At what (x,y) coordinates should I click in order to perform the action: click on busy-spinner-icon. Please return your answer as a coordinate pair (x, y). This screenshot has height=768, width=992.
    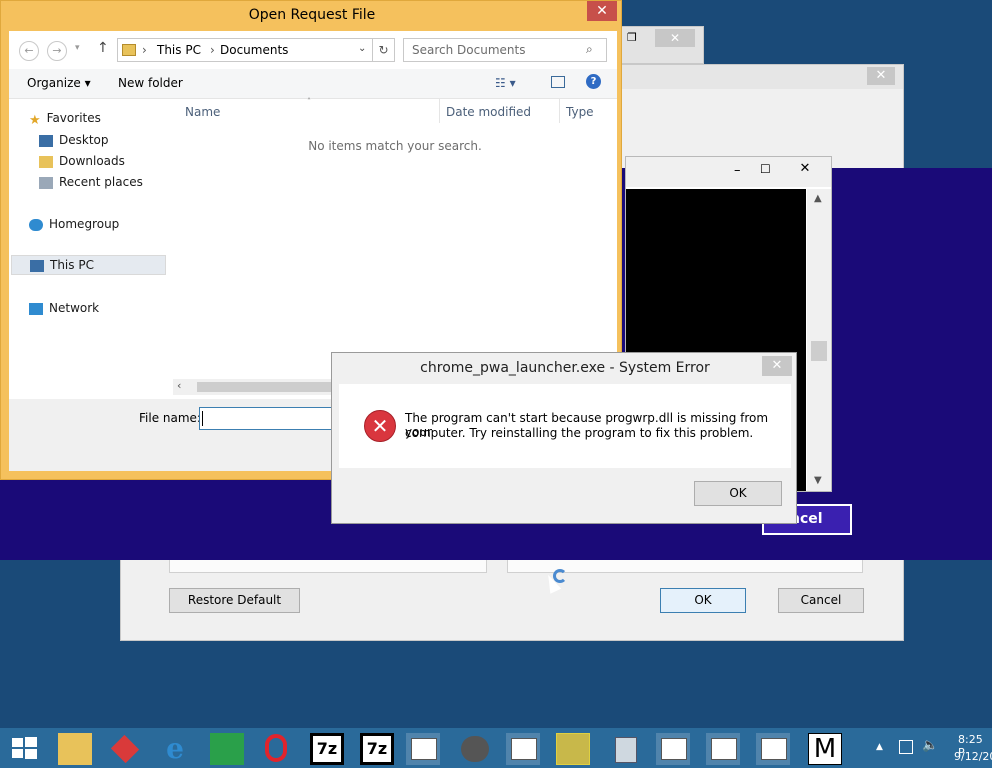
    Looking at the image, I should click on (560, 576).